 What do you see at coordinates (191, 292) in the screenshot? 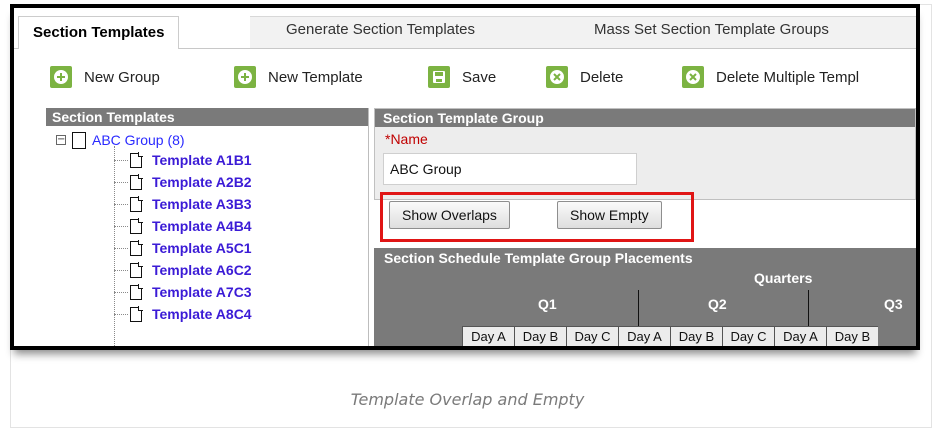
I see `tree-item: Template A7C3` at bounding box center [191, 292].